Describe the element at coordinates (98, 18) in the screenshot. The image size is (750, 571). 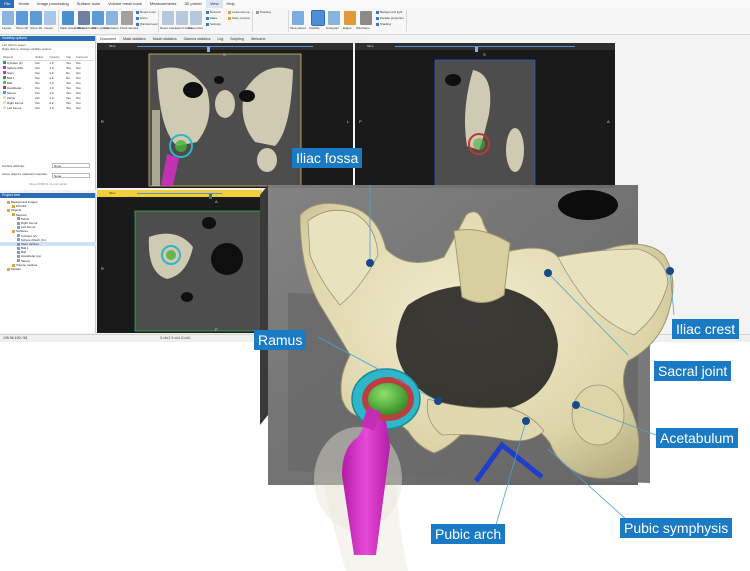
I see `slice-options-icon` at that location.